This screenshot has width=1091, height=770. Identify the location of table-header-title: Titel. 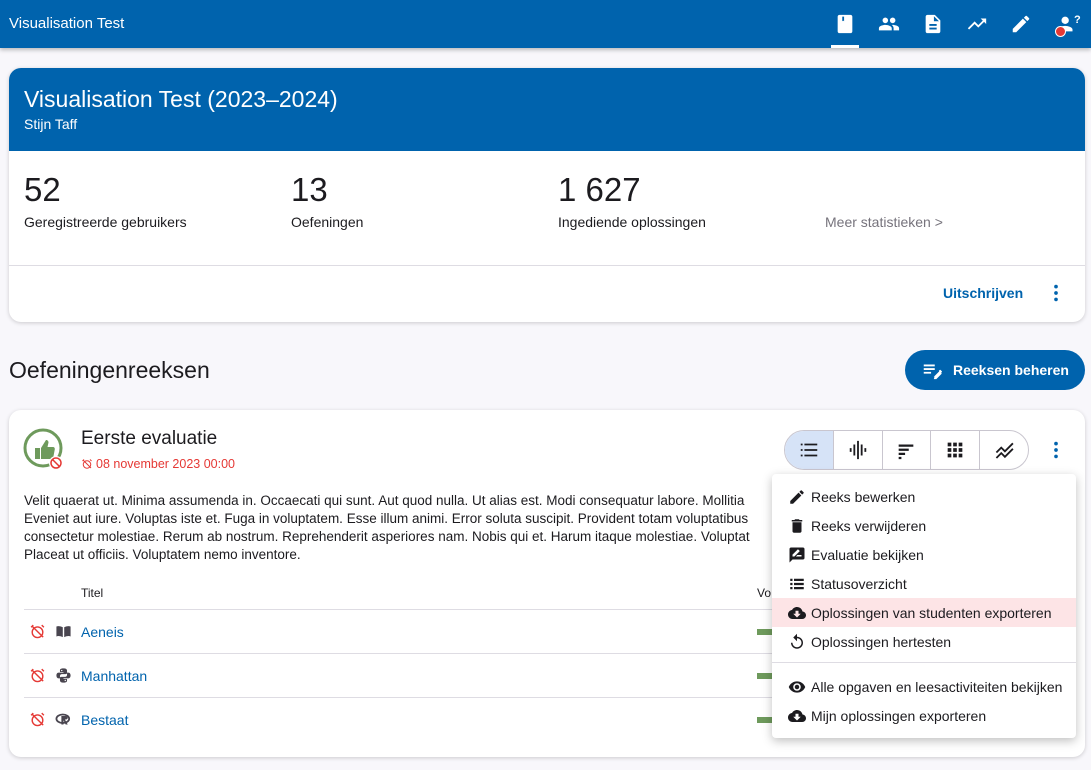
(92, 593).